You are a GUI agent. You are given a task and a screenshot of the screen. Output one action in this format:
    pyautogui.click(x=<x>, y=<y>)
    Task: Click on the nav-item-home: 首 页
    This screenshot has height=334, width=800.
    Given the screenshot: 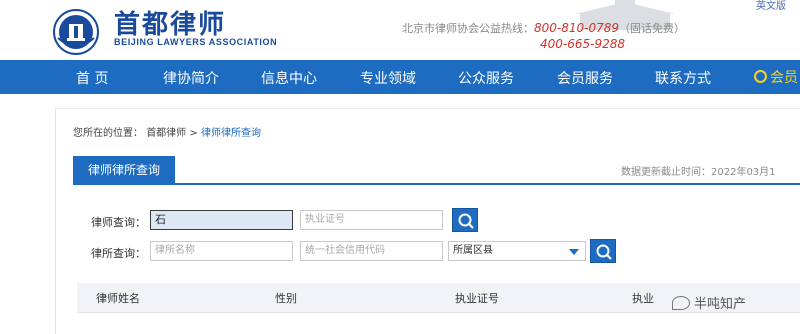 What is the action you would take?
    pyautogui.click(x=92, y=78)
    